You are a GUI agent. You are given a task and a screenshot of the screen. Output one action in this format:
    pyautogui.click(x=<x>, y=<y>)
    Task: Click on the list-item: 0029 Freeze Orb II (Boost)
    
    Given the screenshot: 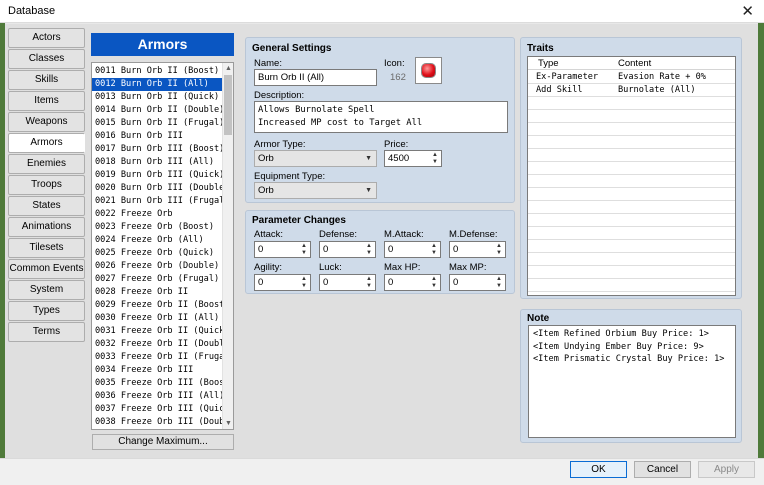 What is the action you would take?
    pyautogui.click(x=157, y=305)
    